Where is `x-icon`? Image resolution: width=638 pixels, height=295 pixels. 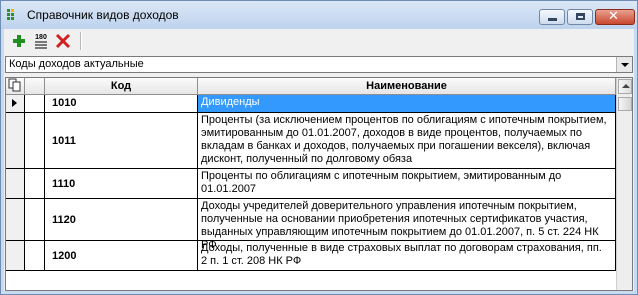
x-icon is located at coordinates (63, 41).